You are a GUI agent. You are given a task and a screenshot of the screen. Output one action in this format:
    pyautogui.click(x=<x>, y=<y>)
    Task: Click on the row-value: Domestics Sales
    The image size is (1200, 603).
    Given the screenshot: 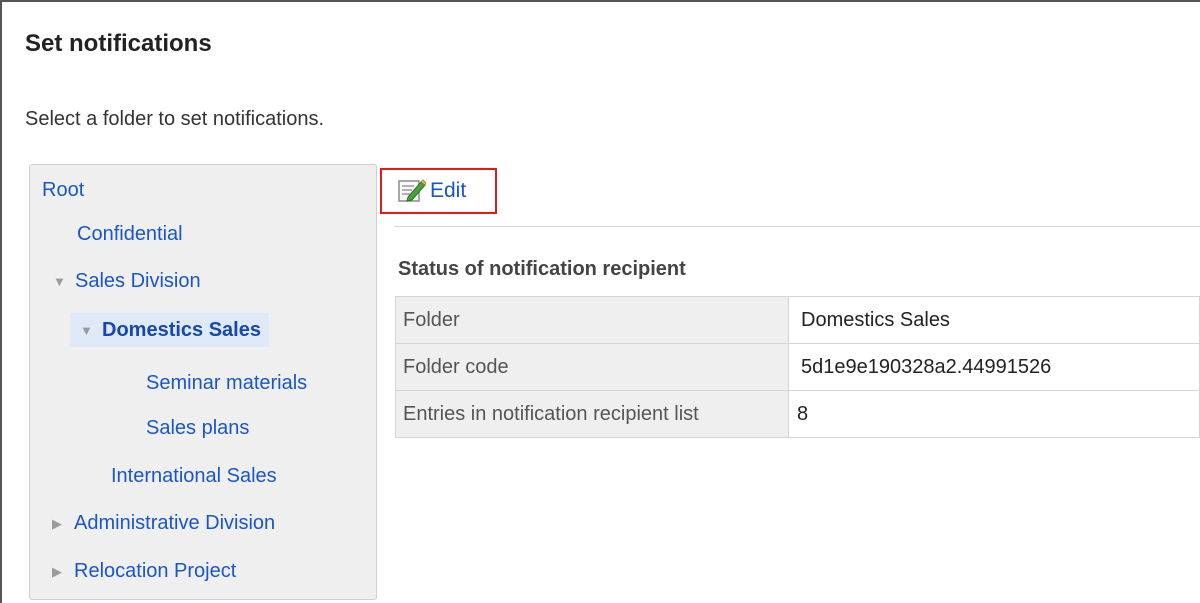 What is the action you would take?
    pyautogui.click(x=994, y=320)
    